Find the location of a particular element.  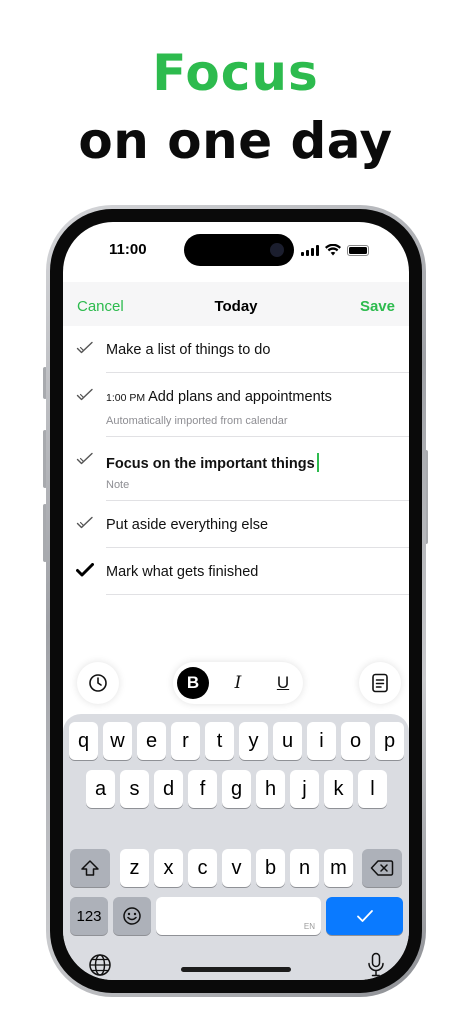

key-b: b is located at coordinates (270, 868).